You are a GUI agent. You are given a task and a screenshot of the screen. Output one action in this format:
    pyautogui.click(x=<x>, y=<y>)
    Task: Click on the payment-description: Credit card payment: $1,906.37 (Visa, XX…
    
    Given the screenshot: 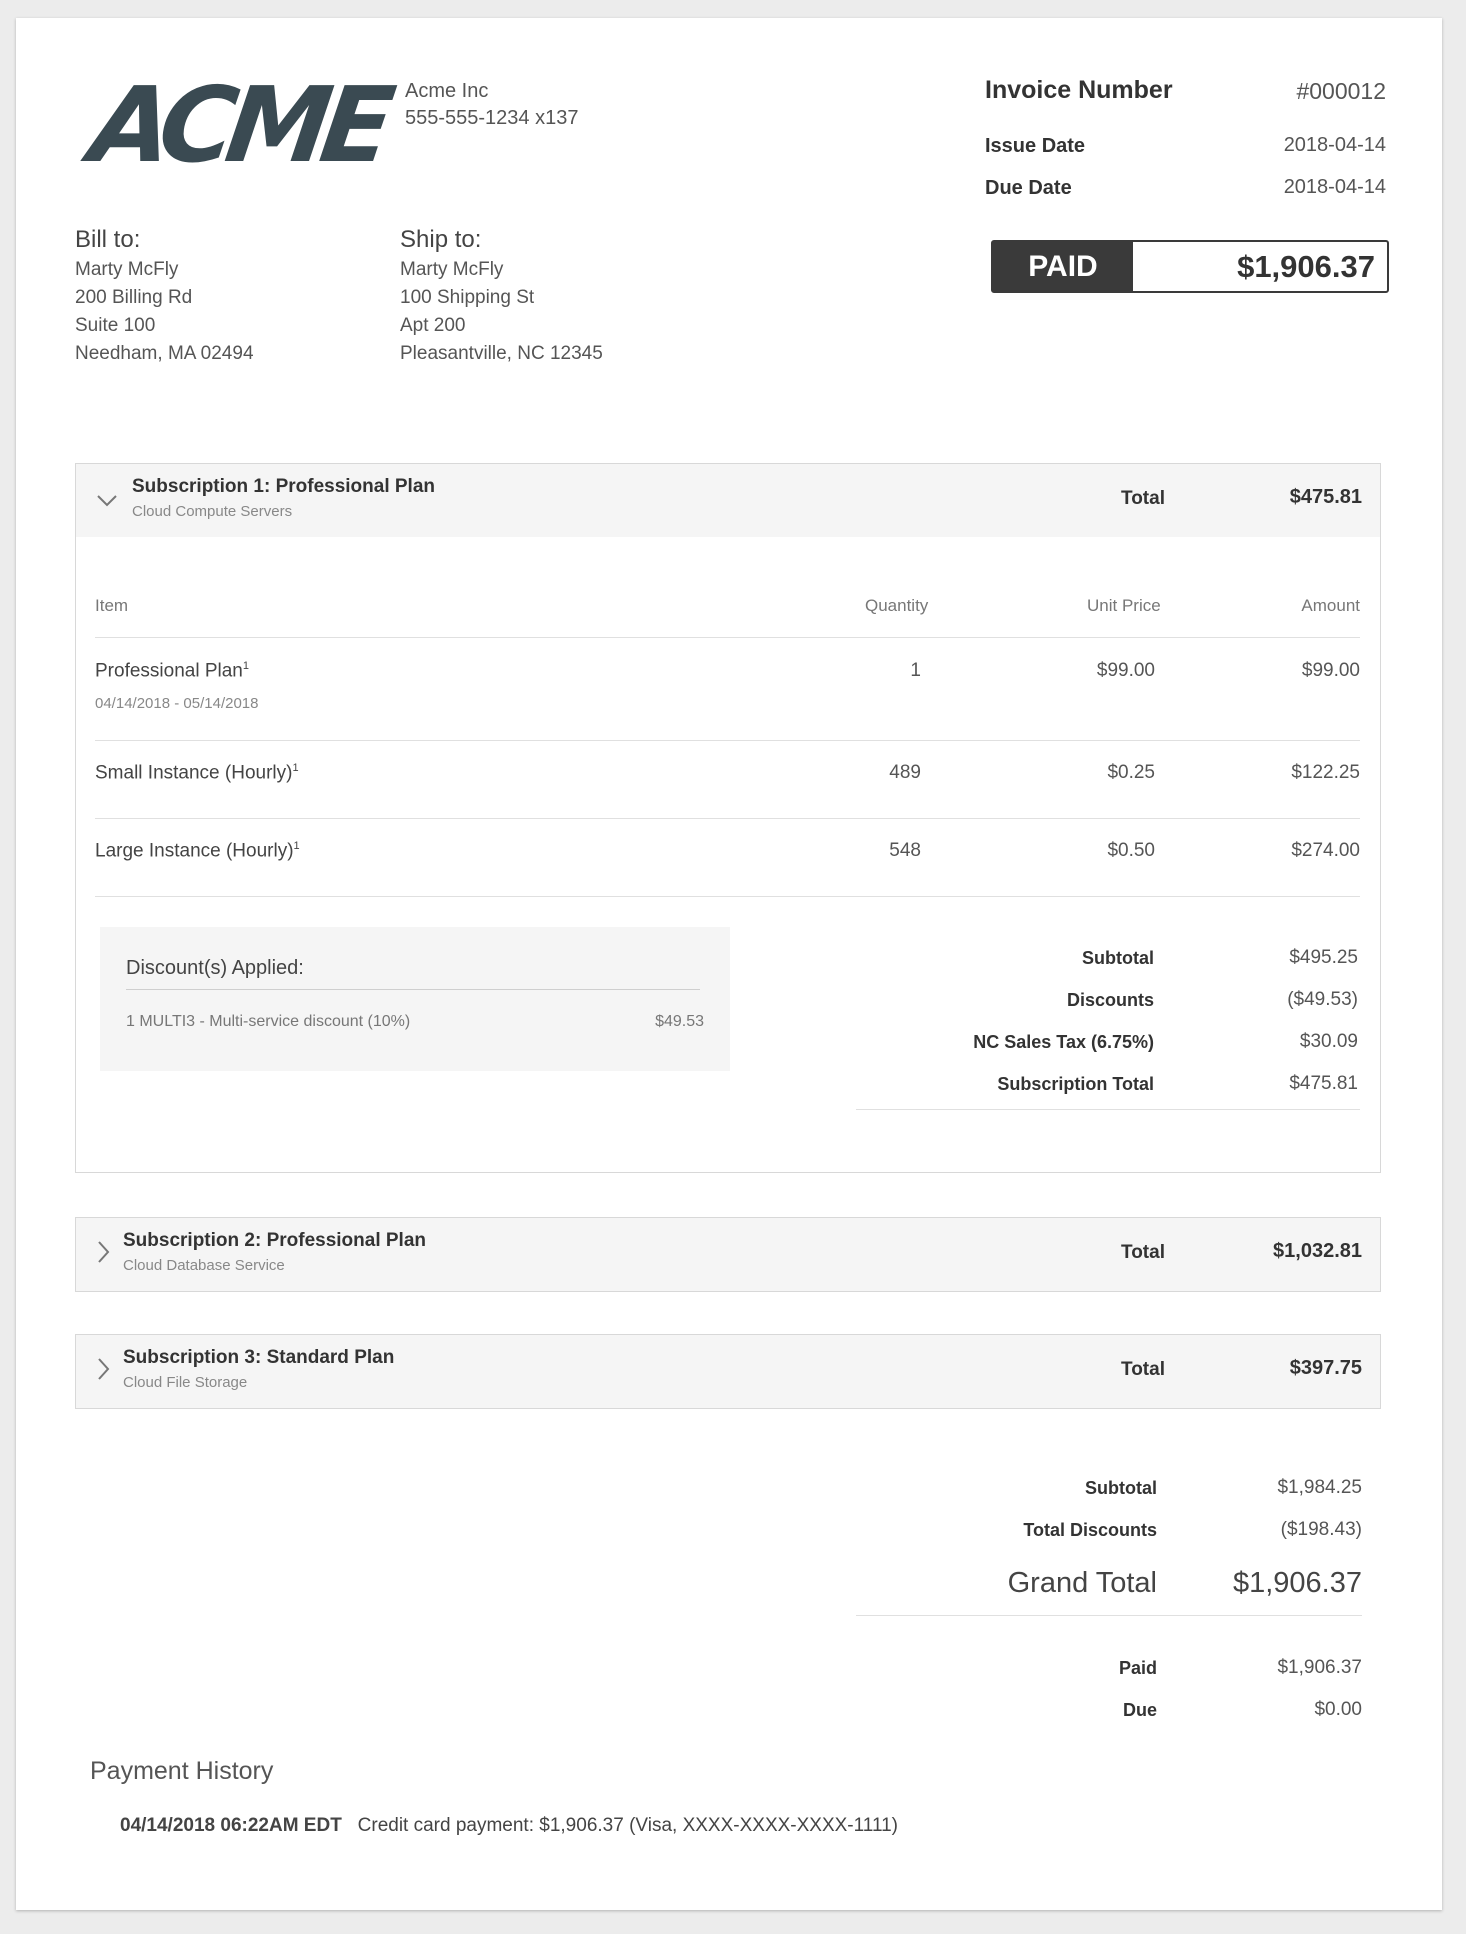 What is the action you would take?
    pyautogui.click(x=627, y=1825)
    